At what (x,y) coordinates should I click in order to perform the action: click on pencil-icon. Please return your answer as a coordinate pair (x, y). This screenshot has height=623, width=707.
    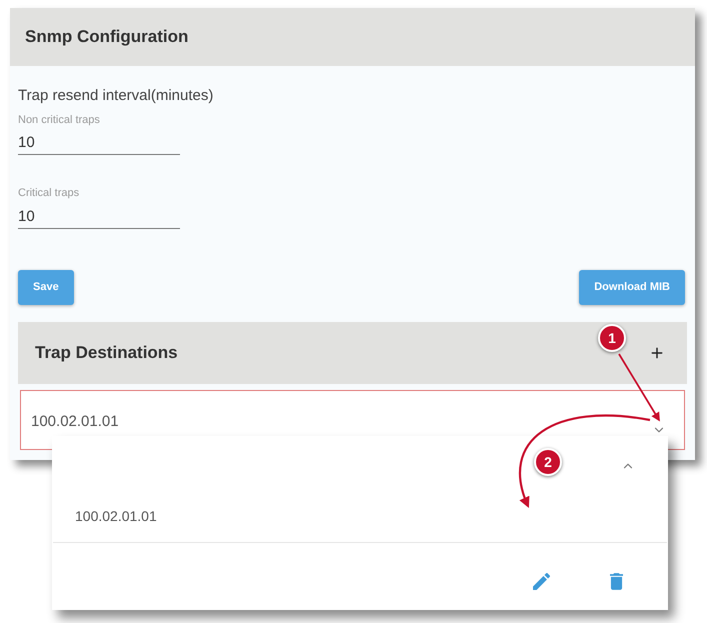
    Looking at the image, I should click on (541, 581).